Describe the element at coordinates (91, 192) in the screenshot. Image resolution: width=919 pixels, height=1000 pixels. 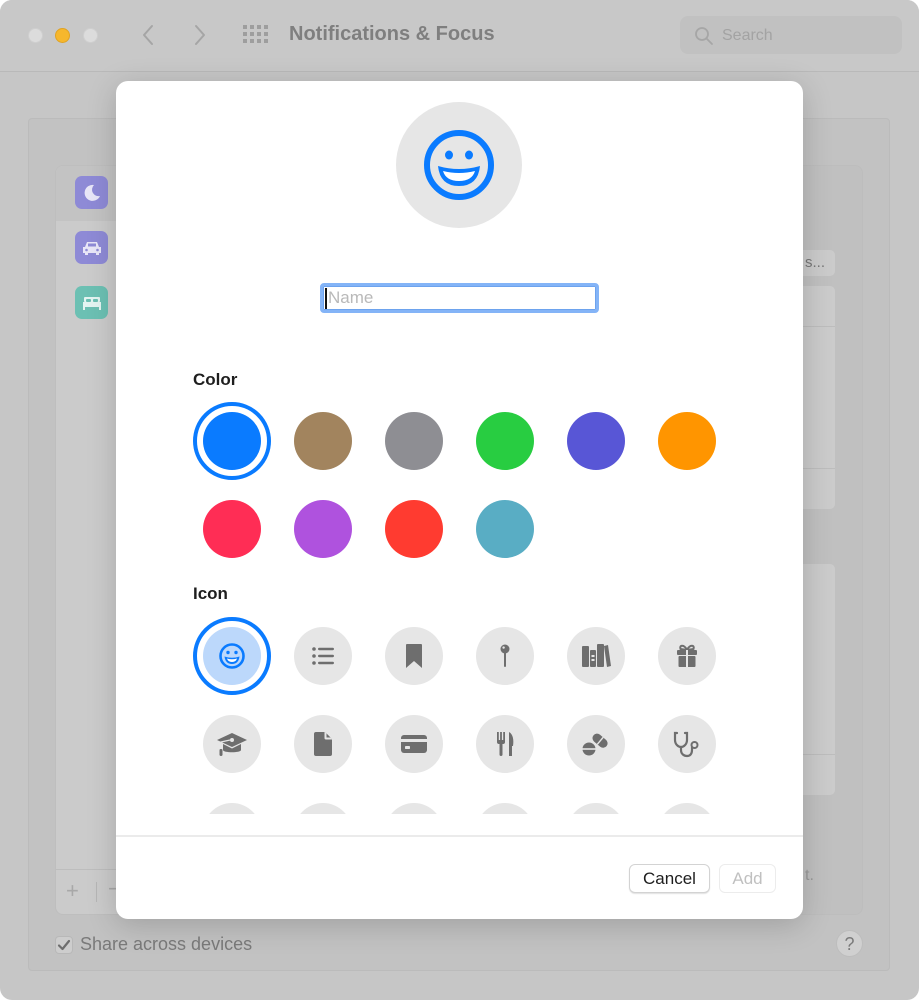
I see `moon-icon` at that location.